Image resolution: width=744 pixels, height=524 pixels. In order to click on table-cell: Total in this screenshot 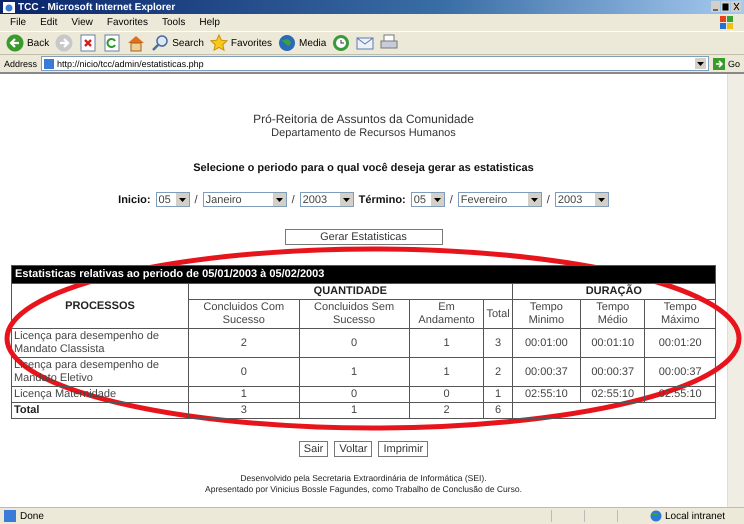, I will do `click(100, 410)`.